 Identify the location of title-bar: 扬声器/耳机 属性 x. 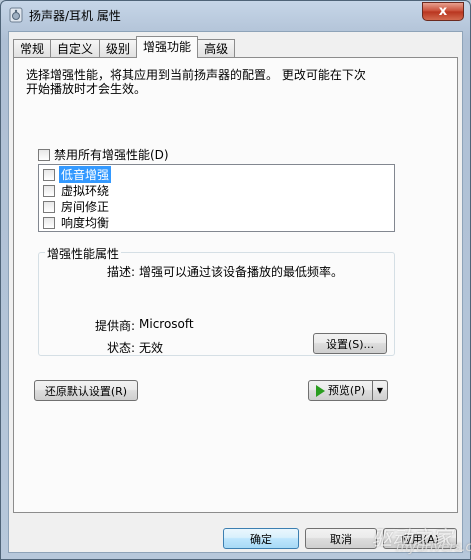
(235, 15).